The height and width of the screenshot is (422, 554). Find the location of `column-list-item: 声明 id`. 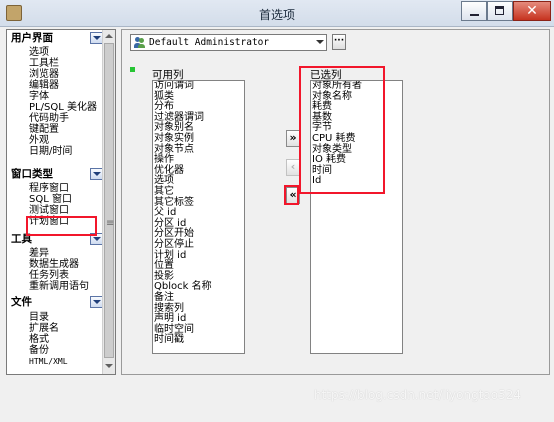

column-list-item: 声明 id is located at coordinates (170, 319).